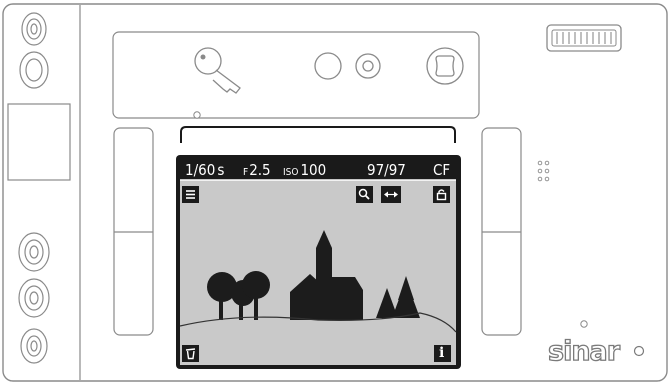 Image resolution: width=672 pixels, height=385 pixels. I want to click on square-control-knob, so click(445, 66).